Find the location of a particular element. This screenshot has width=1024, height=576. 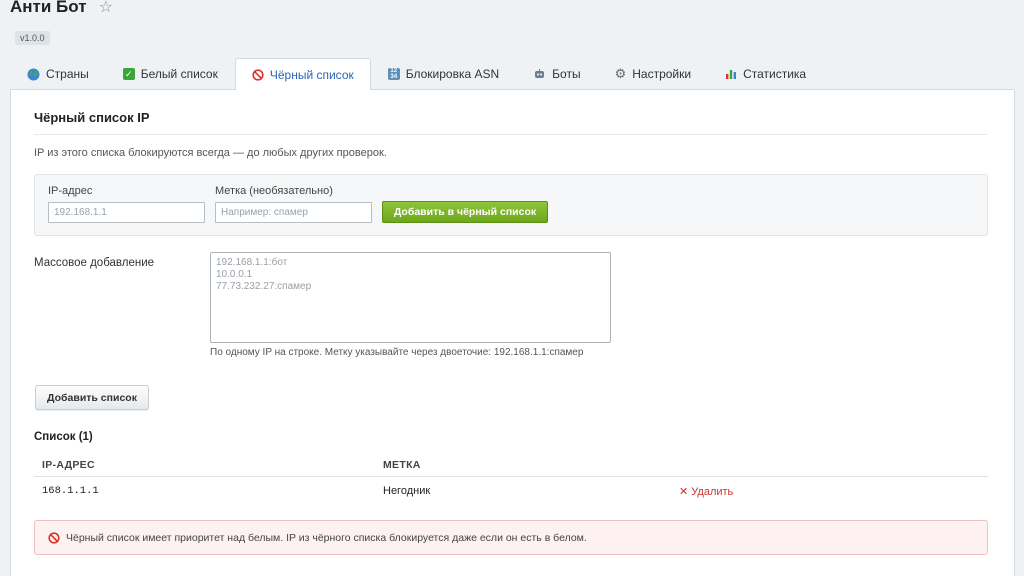

add-to-blacklist-button: Добавить в чёрный список is located at coordinates (465, 212).